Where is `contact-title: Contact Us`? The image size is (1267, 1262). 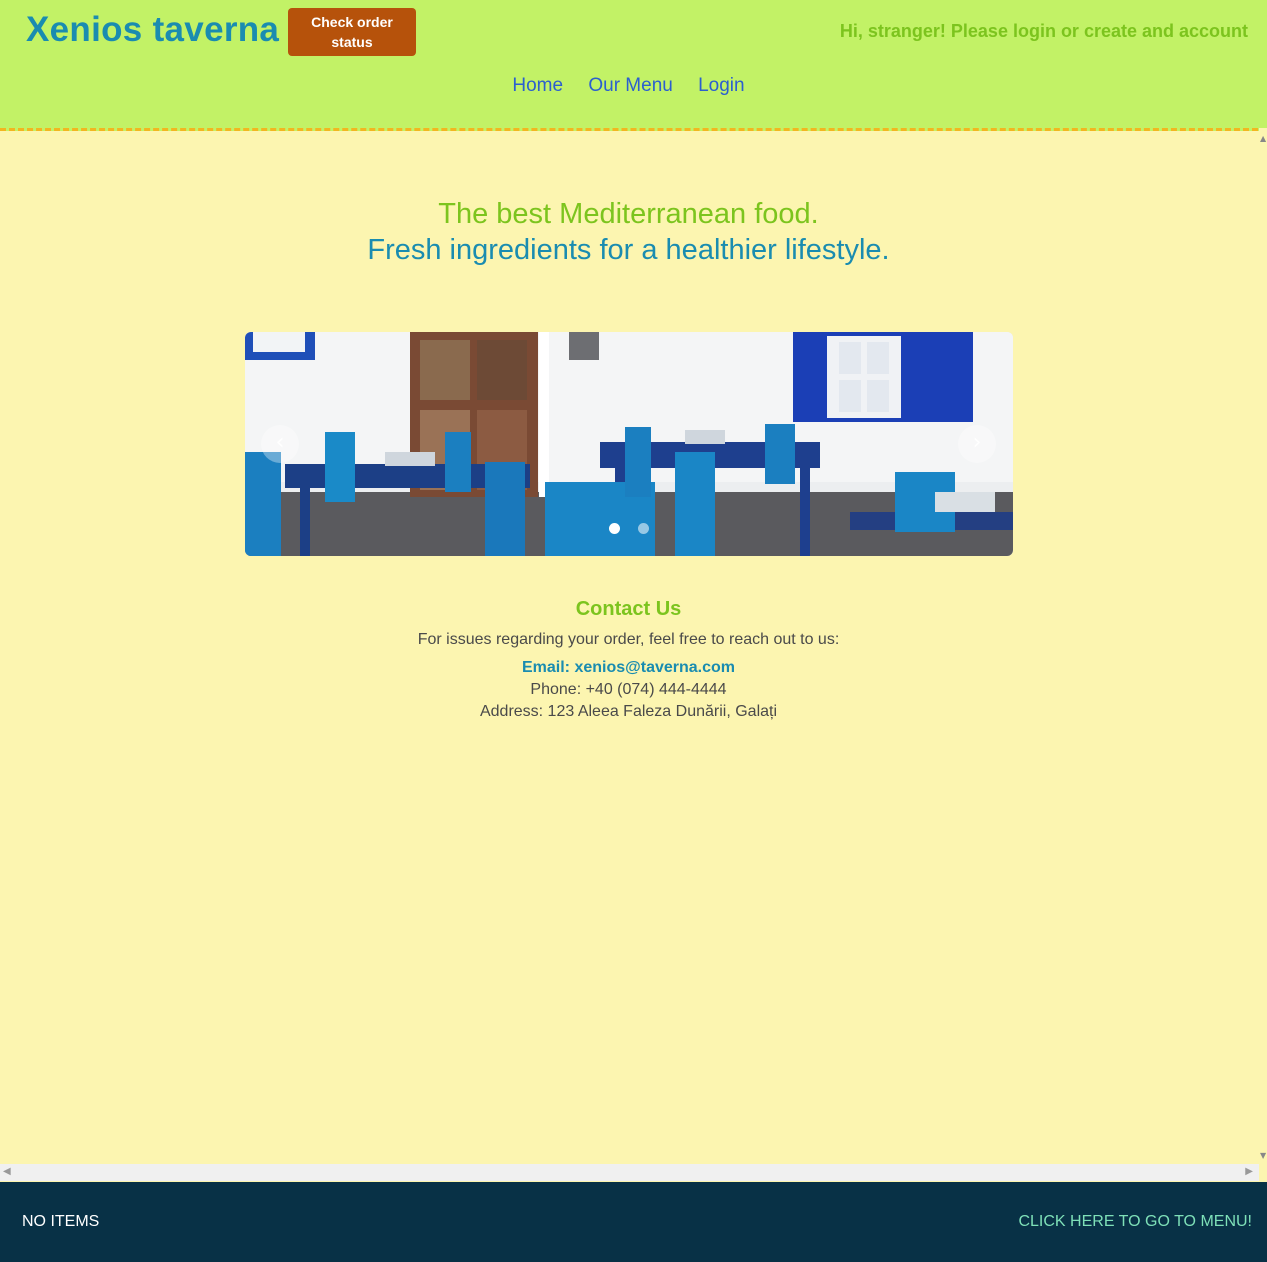
contact-title: Contact Us is located at coordinates (628, 609).